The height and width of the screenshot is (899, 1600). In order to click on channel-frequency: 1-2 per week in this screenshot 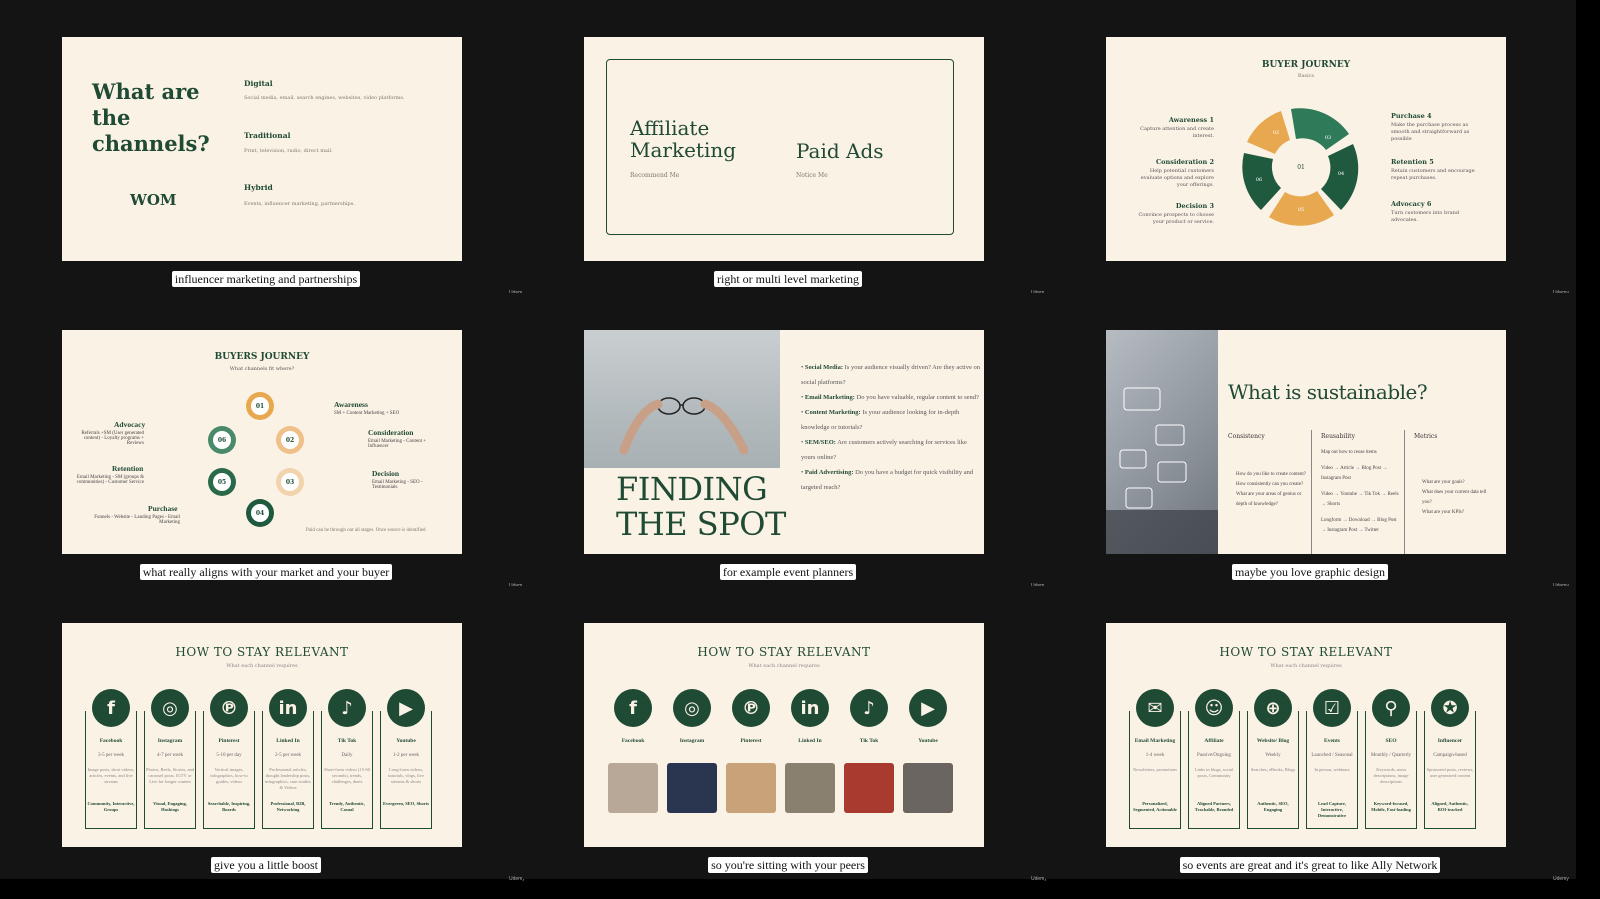, I will do `click(406, 755)`.